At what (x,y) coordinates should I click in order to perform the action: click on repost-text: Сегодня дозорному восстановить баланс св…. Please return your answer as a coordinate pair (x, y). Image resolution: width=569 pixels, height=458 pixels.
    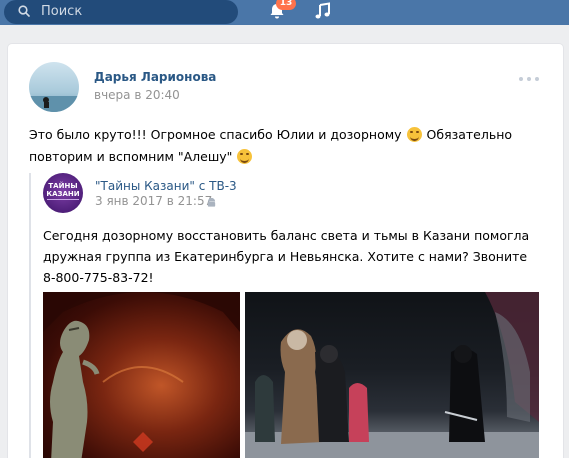
    Looking at the image, I should click on (286, 256).